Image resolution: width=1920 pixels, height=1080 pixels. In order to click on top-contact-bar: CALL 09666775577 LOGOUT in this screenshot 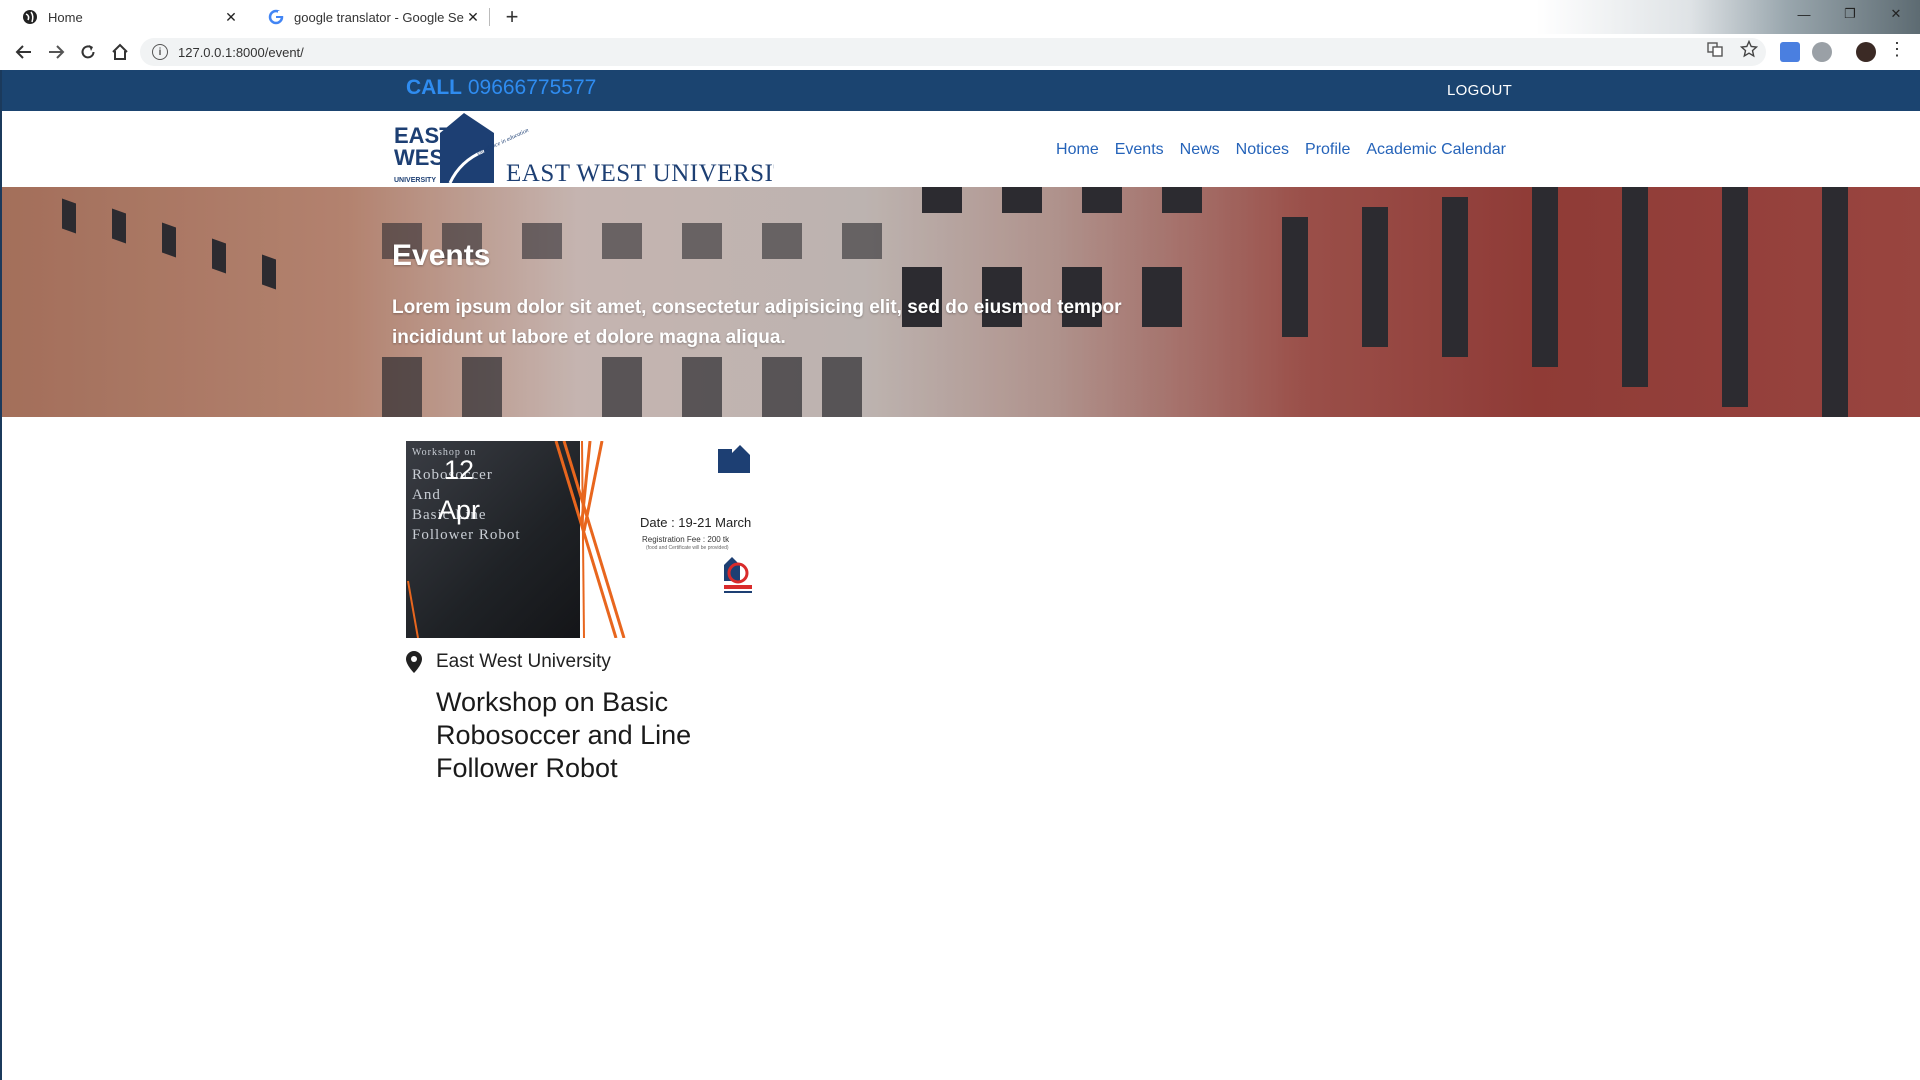, I will do `click(961, 90)`.